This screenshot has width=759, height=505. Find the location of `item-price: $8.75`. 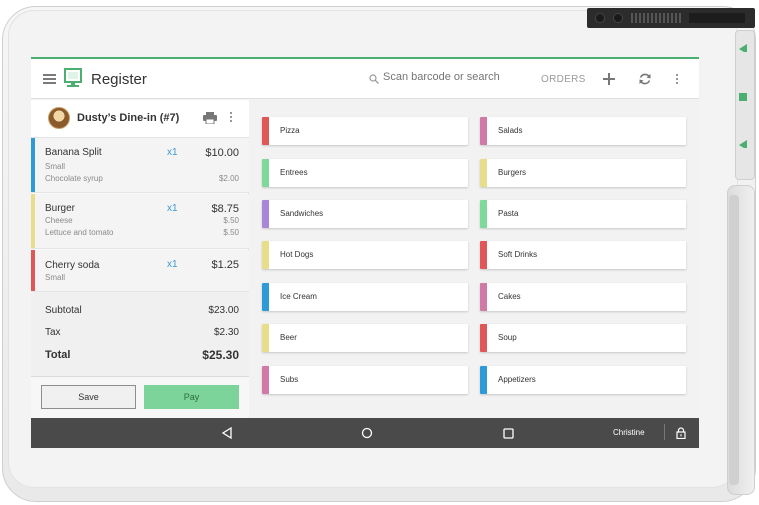

item-price: $8.75 is located at coordinates (225, 209).